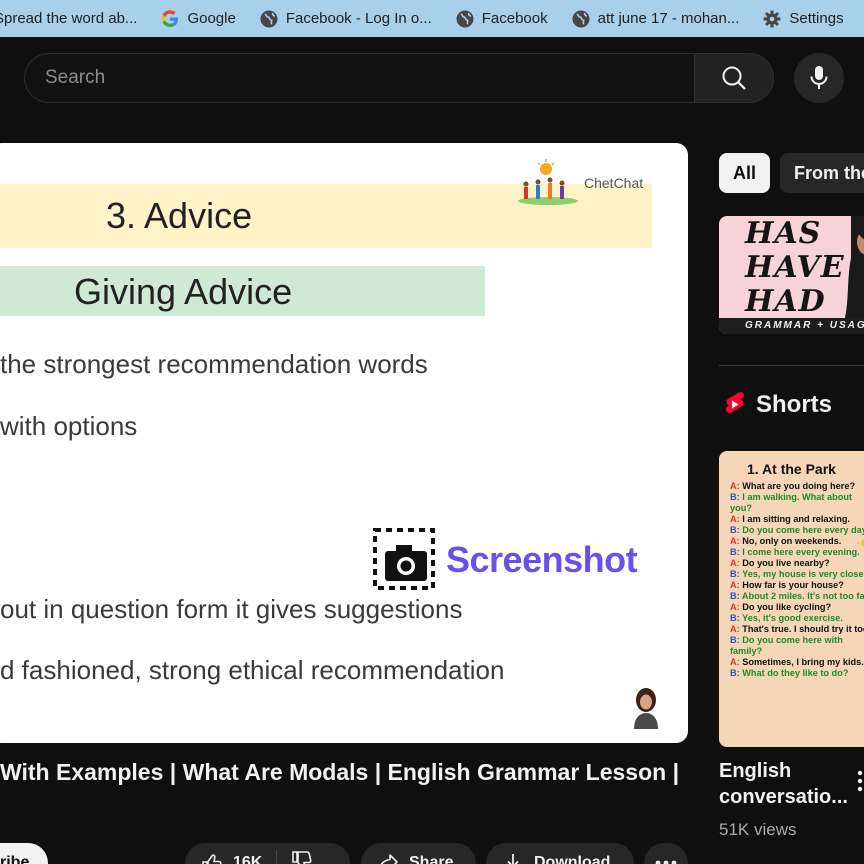 The height and width of the screenshot is (864, 864). What do you see at coordinates (183, 291) in the screenshot?
I see `slide-subheading: Giving Advice` at bounding box center [183, 291].